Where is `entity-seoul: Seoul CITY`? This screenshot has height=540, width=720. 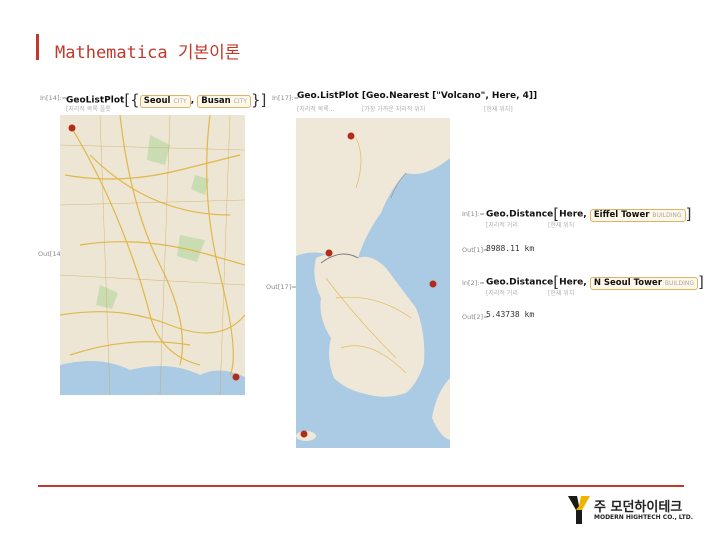
entity-seoul: Seoul CITY is located at coordinates (165, 101).